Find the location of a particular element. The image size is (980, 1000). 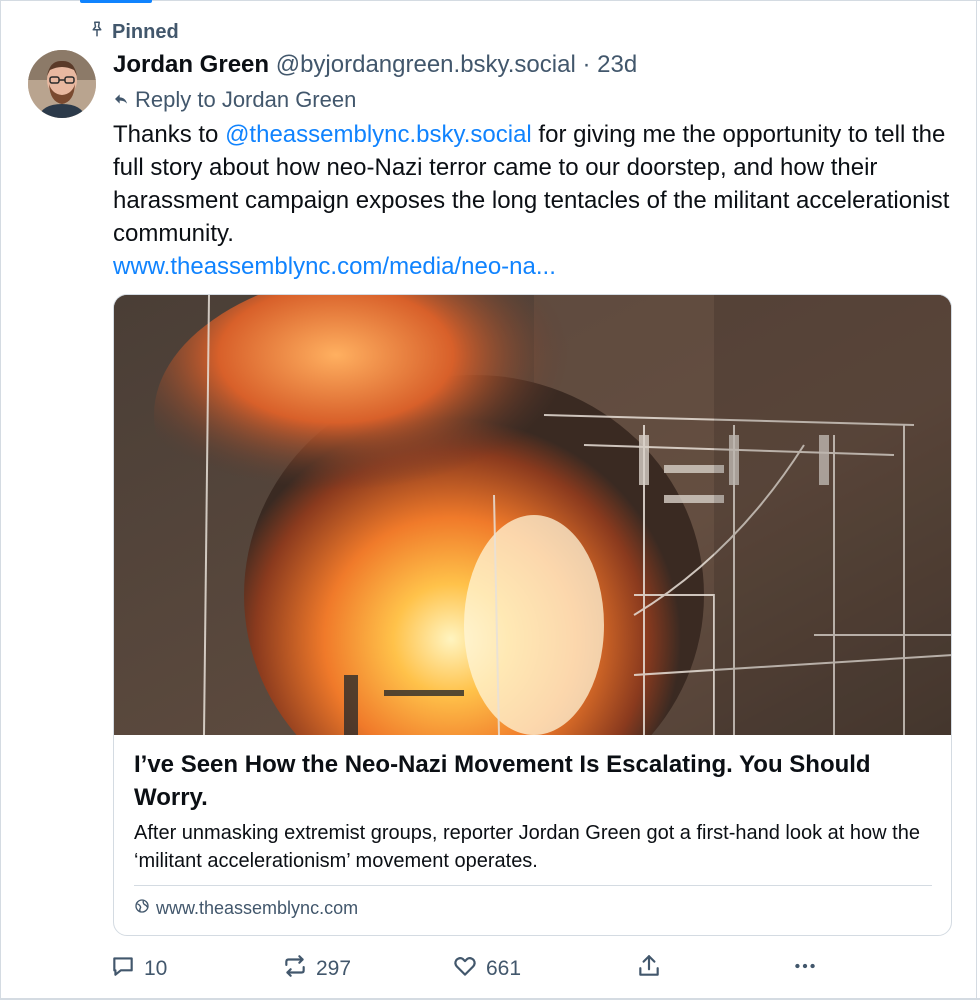

pinned-indicator: Pinned is located at coordinates (133, 32).